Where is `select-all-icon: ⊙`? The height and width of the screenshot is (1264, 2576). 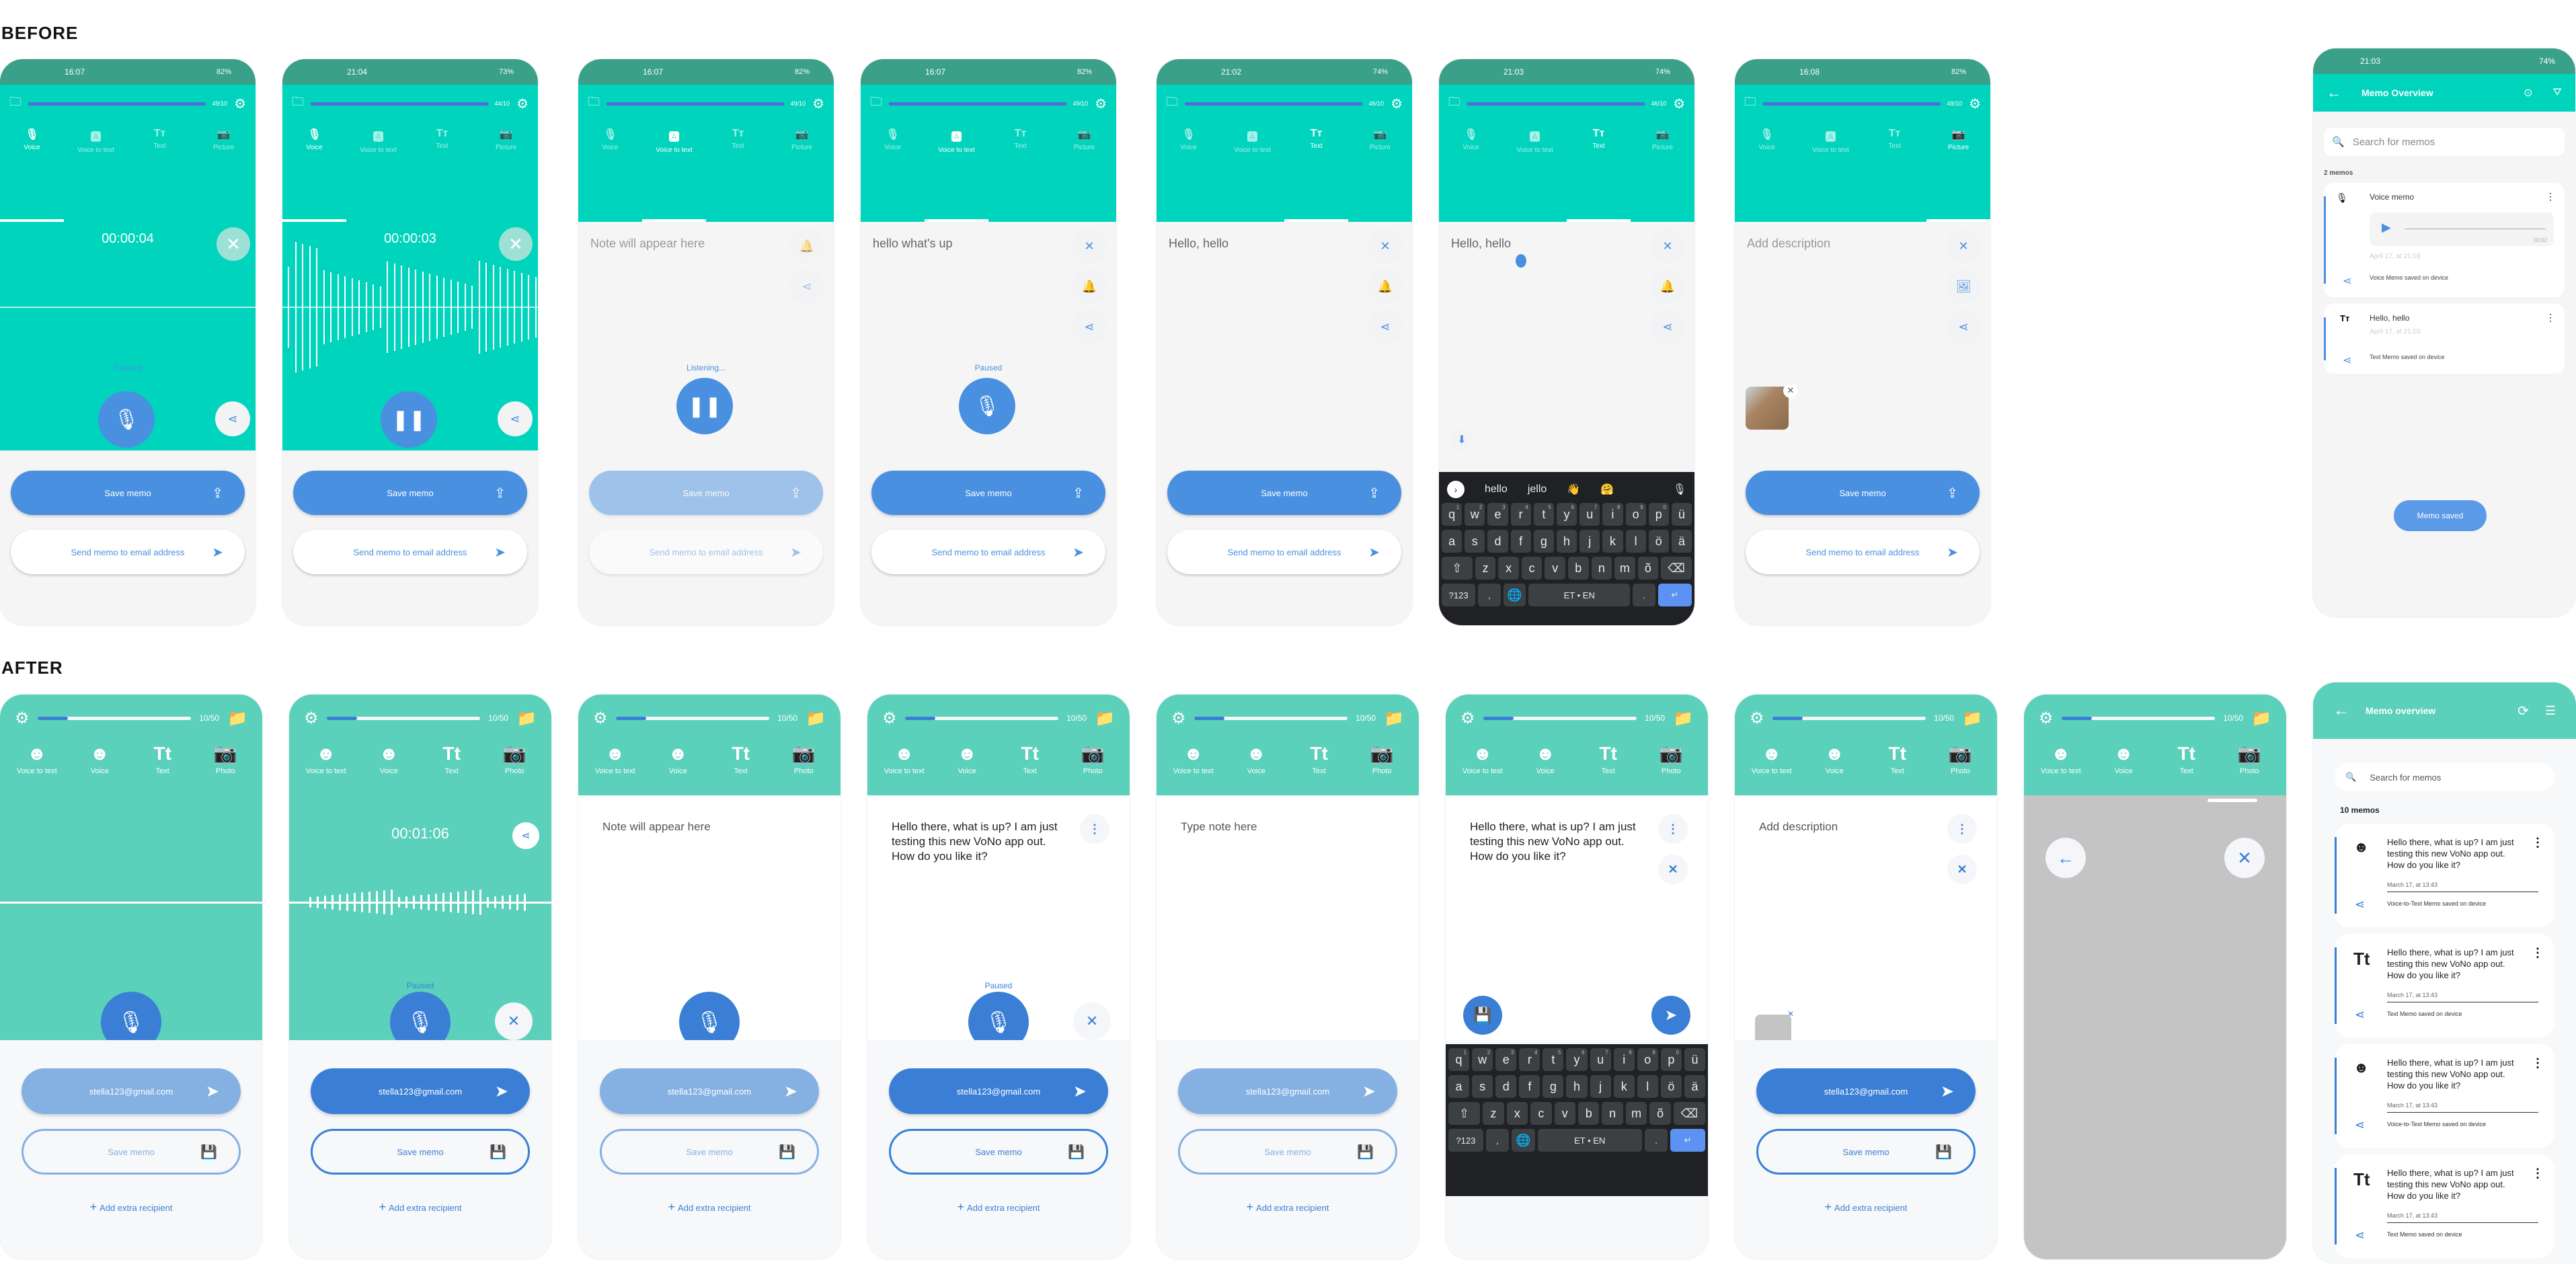
select-all-icon: ⊙ is located at coordinates (2528, 93).